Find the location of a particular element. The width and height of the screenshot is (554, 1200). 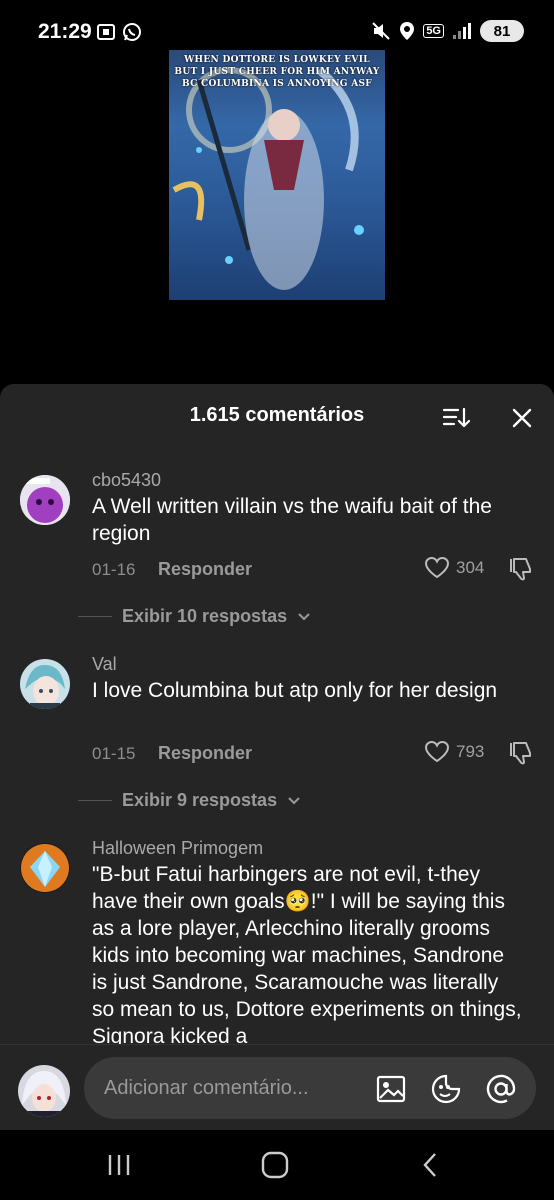

video-caption-line: BUT I JUST CHEER FOR HIM ANYWAY is located at coordinates (277, 72).